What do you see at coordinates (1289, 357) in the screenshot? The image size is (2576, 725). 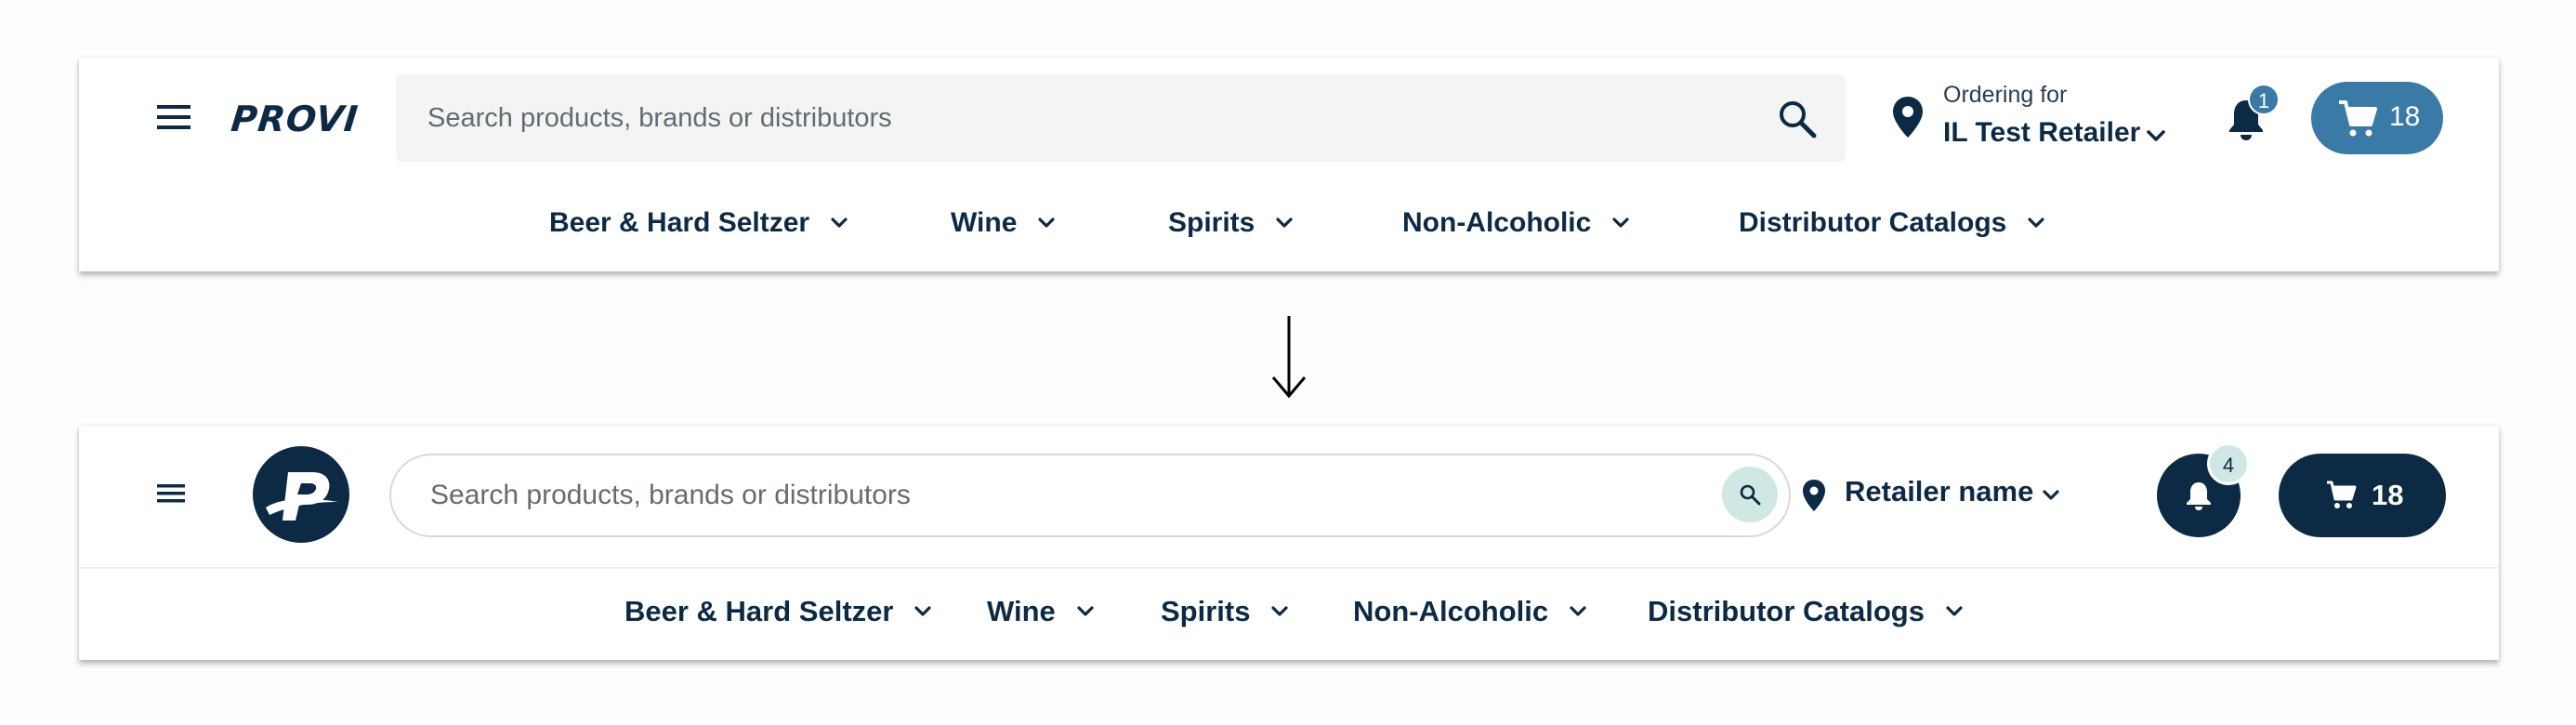 I see `down-arrow-icon` at bounding box center [1289, 357].